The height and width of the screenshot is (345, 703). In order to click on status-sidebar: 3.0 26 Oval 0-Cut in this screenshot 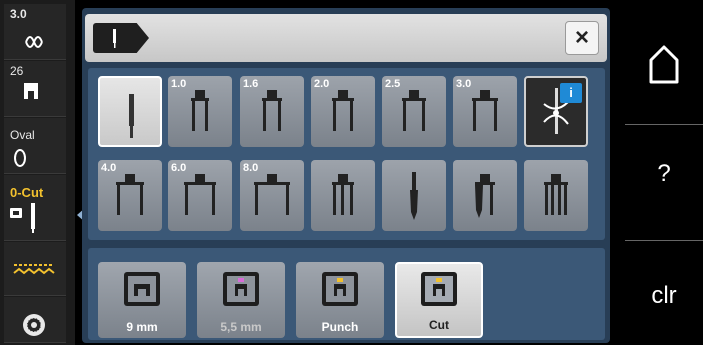, I will do `click(37, 172)`.